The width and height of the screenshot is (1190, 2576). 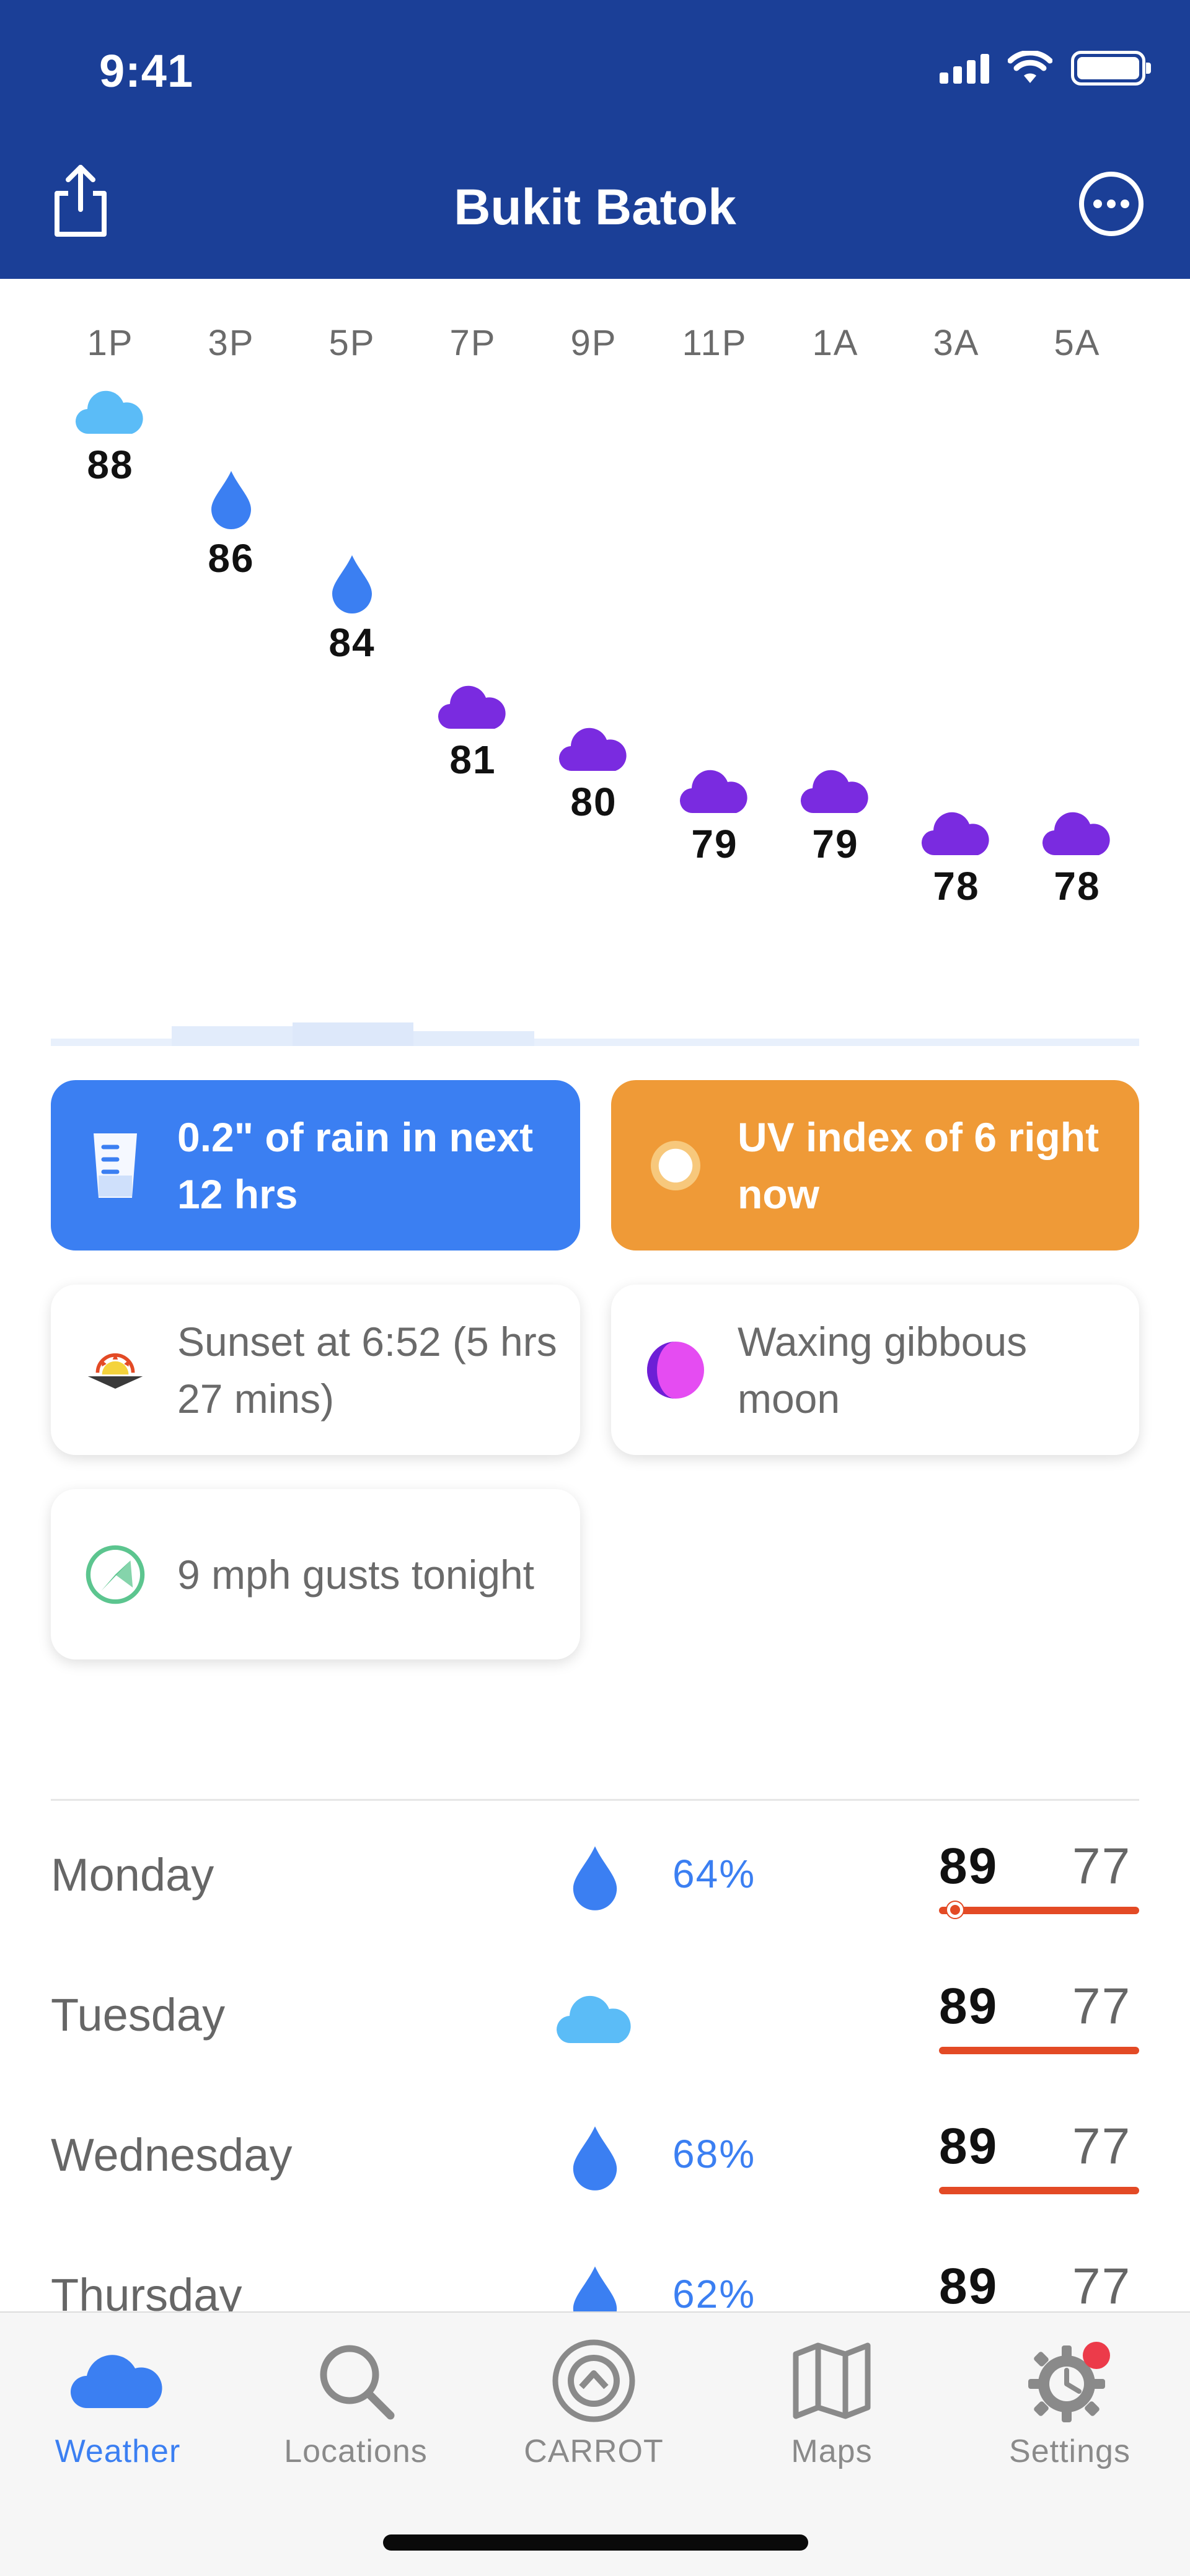 What do you see at coordinates (367, 1370) in the screenshot?
I see `sunset-text: Sunset at 6:52 (5 hrs 27 mins)` at bounding box center [367, 1370].